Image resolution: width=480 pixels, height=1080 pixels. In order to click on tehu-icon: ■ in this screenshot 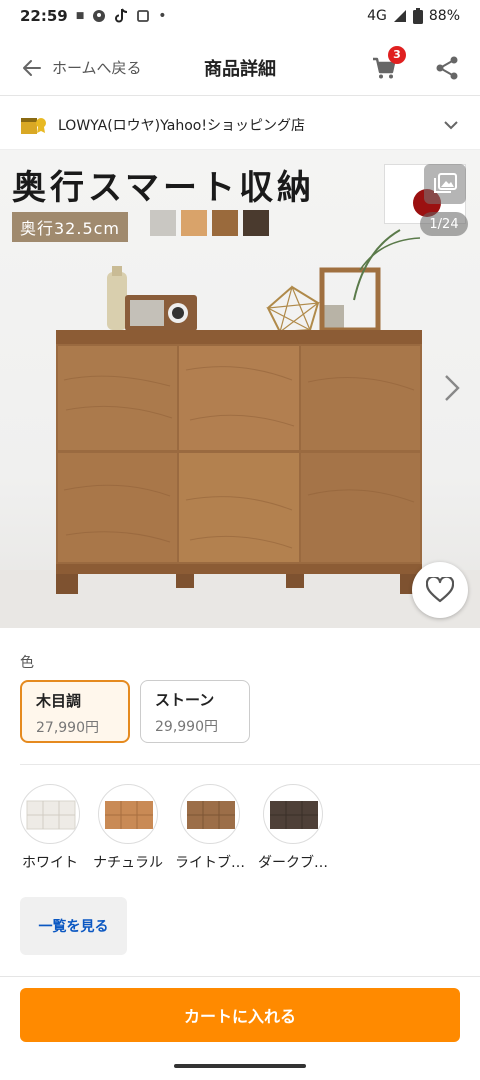, I will do `click(80, 15)`.